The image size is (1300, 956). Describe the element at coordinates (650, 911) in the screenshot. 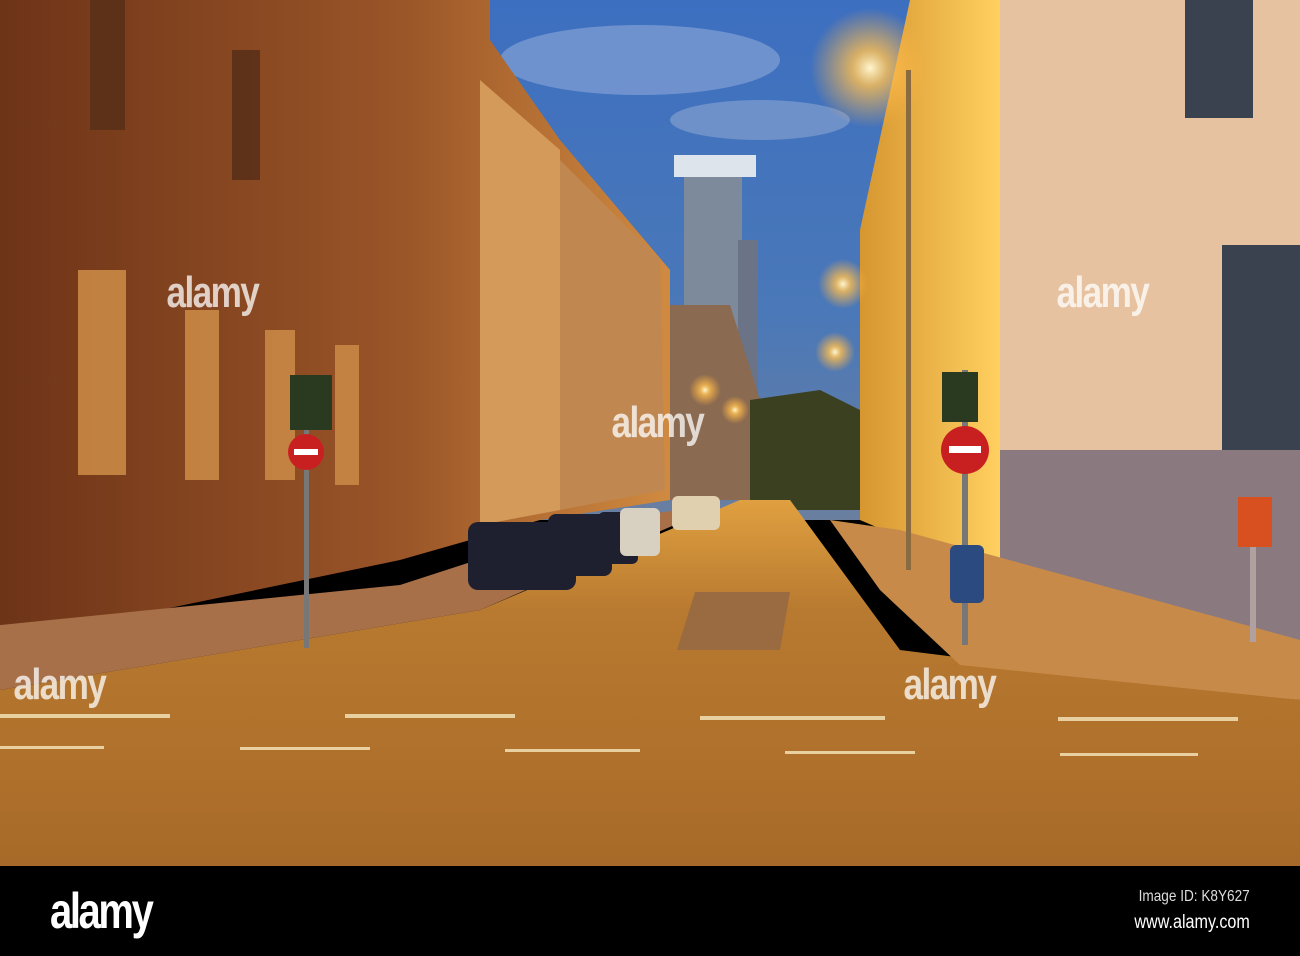

I see `footer-bar: alamy Image ID: K8Y627 www.alamy.com` at that location.